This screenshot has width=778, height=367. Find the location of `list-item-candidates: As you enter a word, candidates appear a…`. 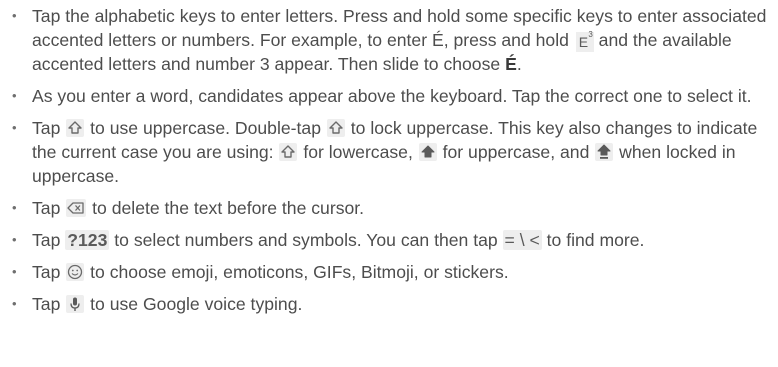

list-item-candidates: As you enter a word, candidates appear a… is located at coordinates (388, 96).